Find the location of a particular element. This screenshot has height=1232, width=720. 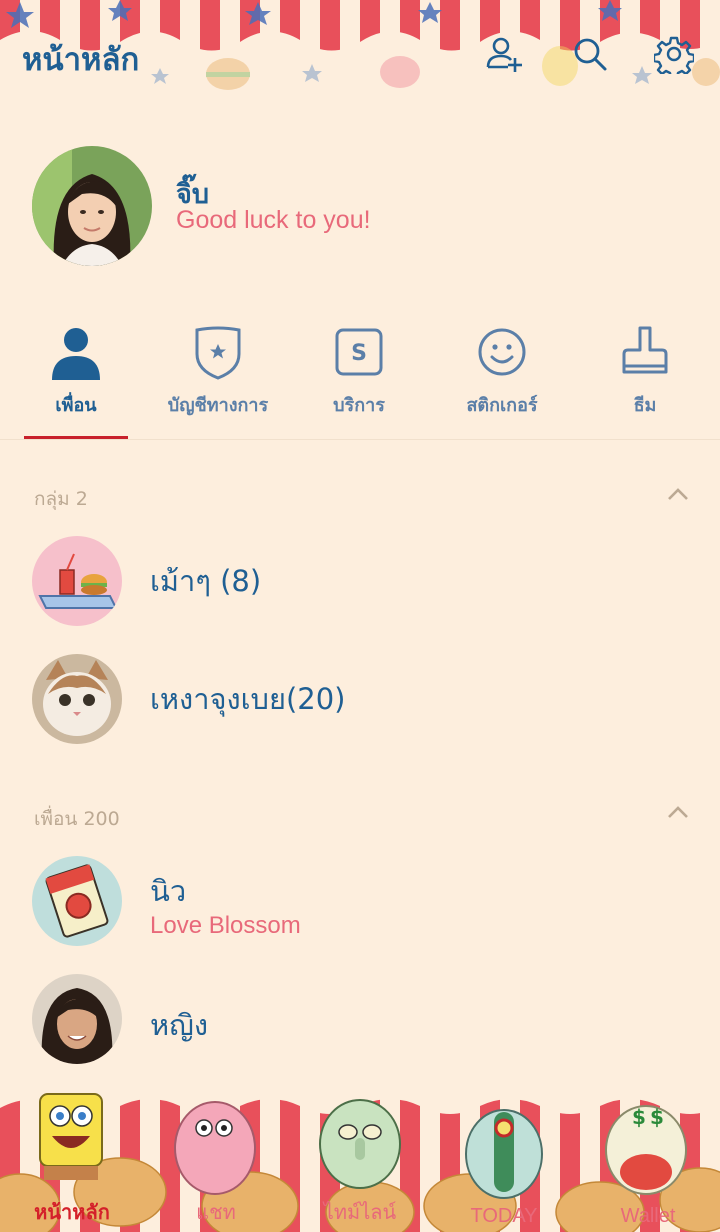

friend-name: นิว is located at coordinates (168, 891).